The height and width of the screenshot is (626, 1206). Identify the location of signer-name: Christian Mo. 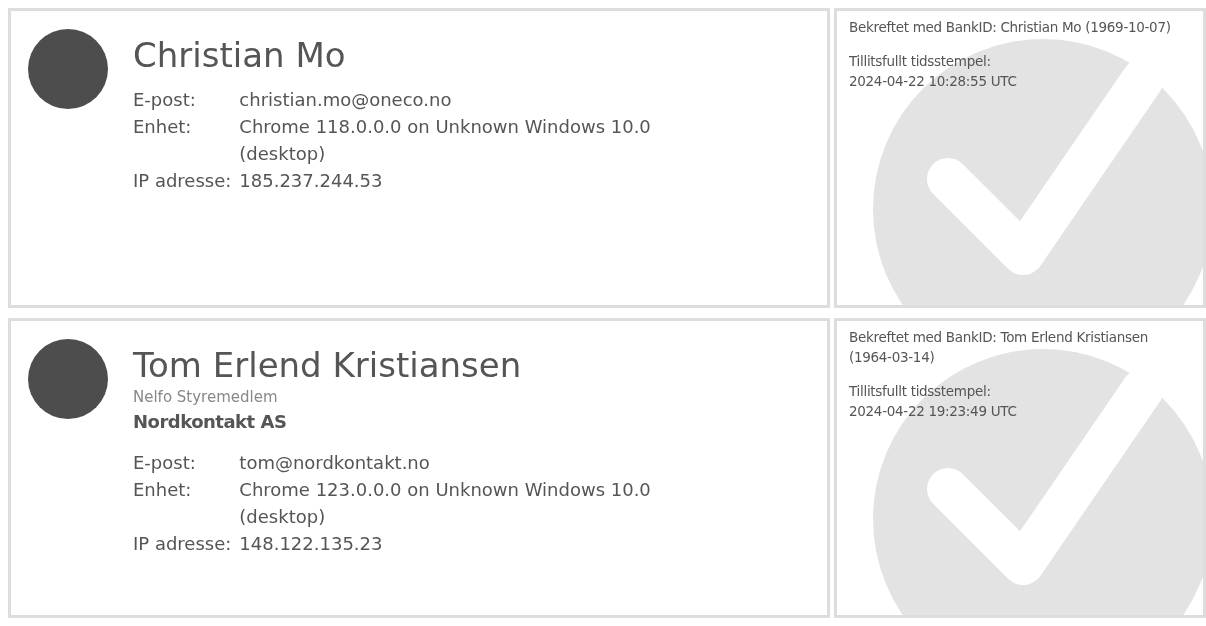
(240, 55).